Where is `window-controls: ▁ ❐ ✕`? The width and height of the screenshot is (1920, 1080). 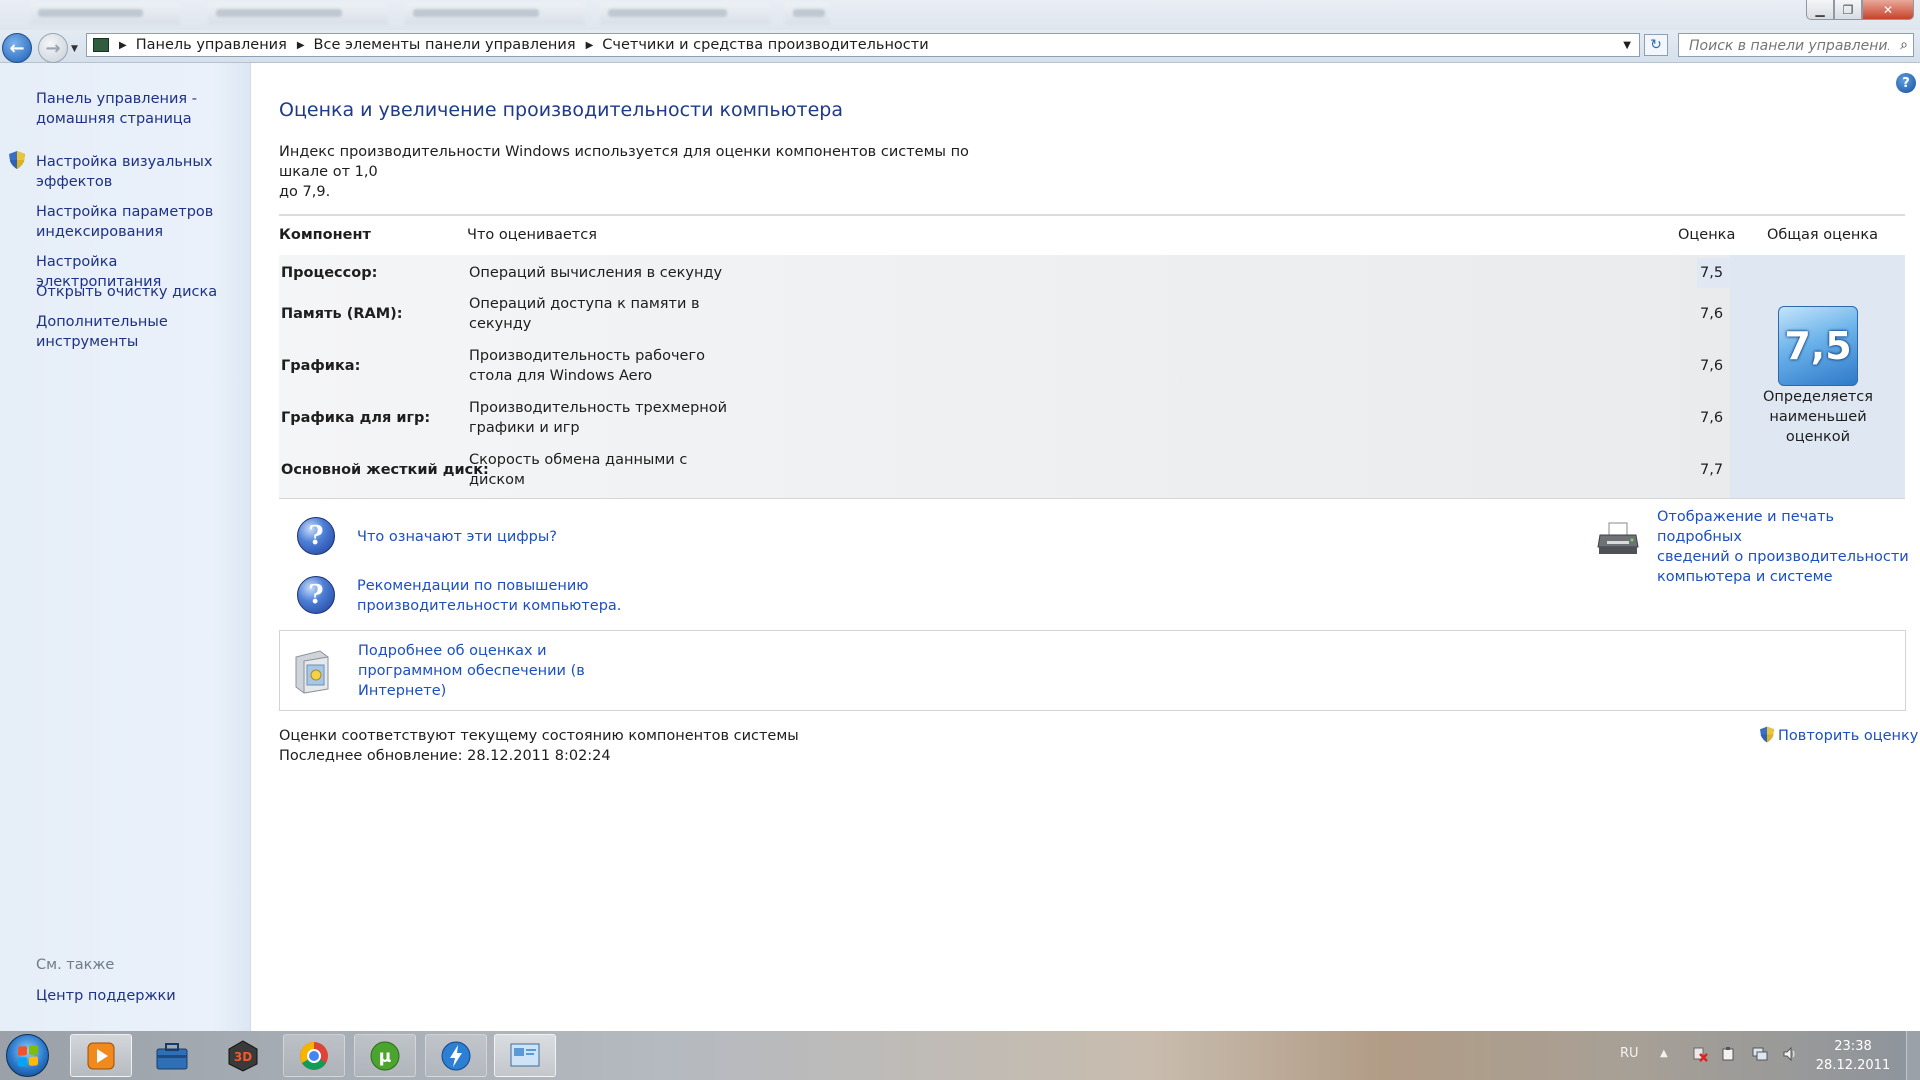 window-controls: ▁ ❐ ✕ is located at coordinates (1860, 10).